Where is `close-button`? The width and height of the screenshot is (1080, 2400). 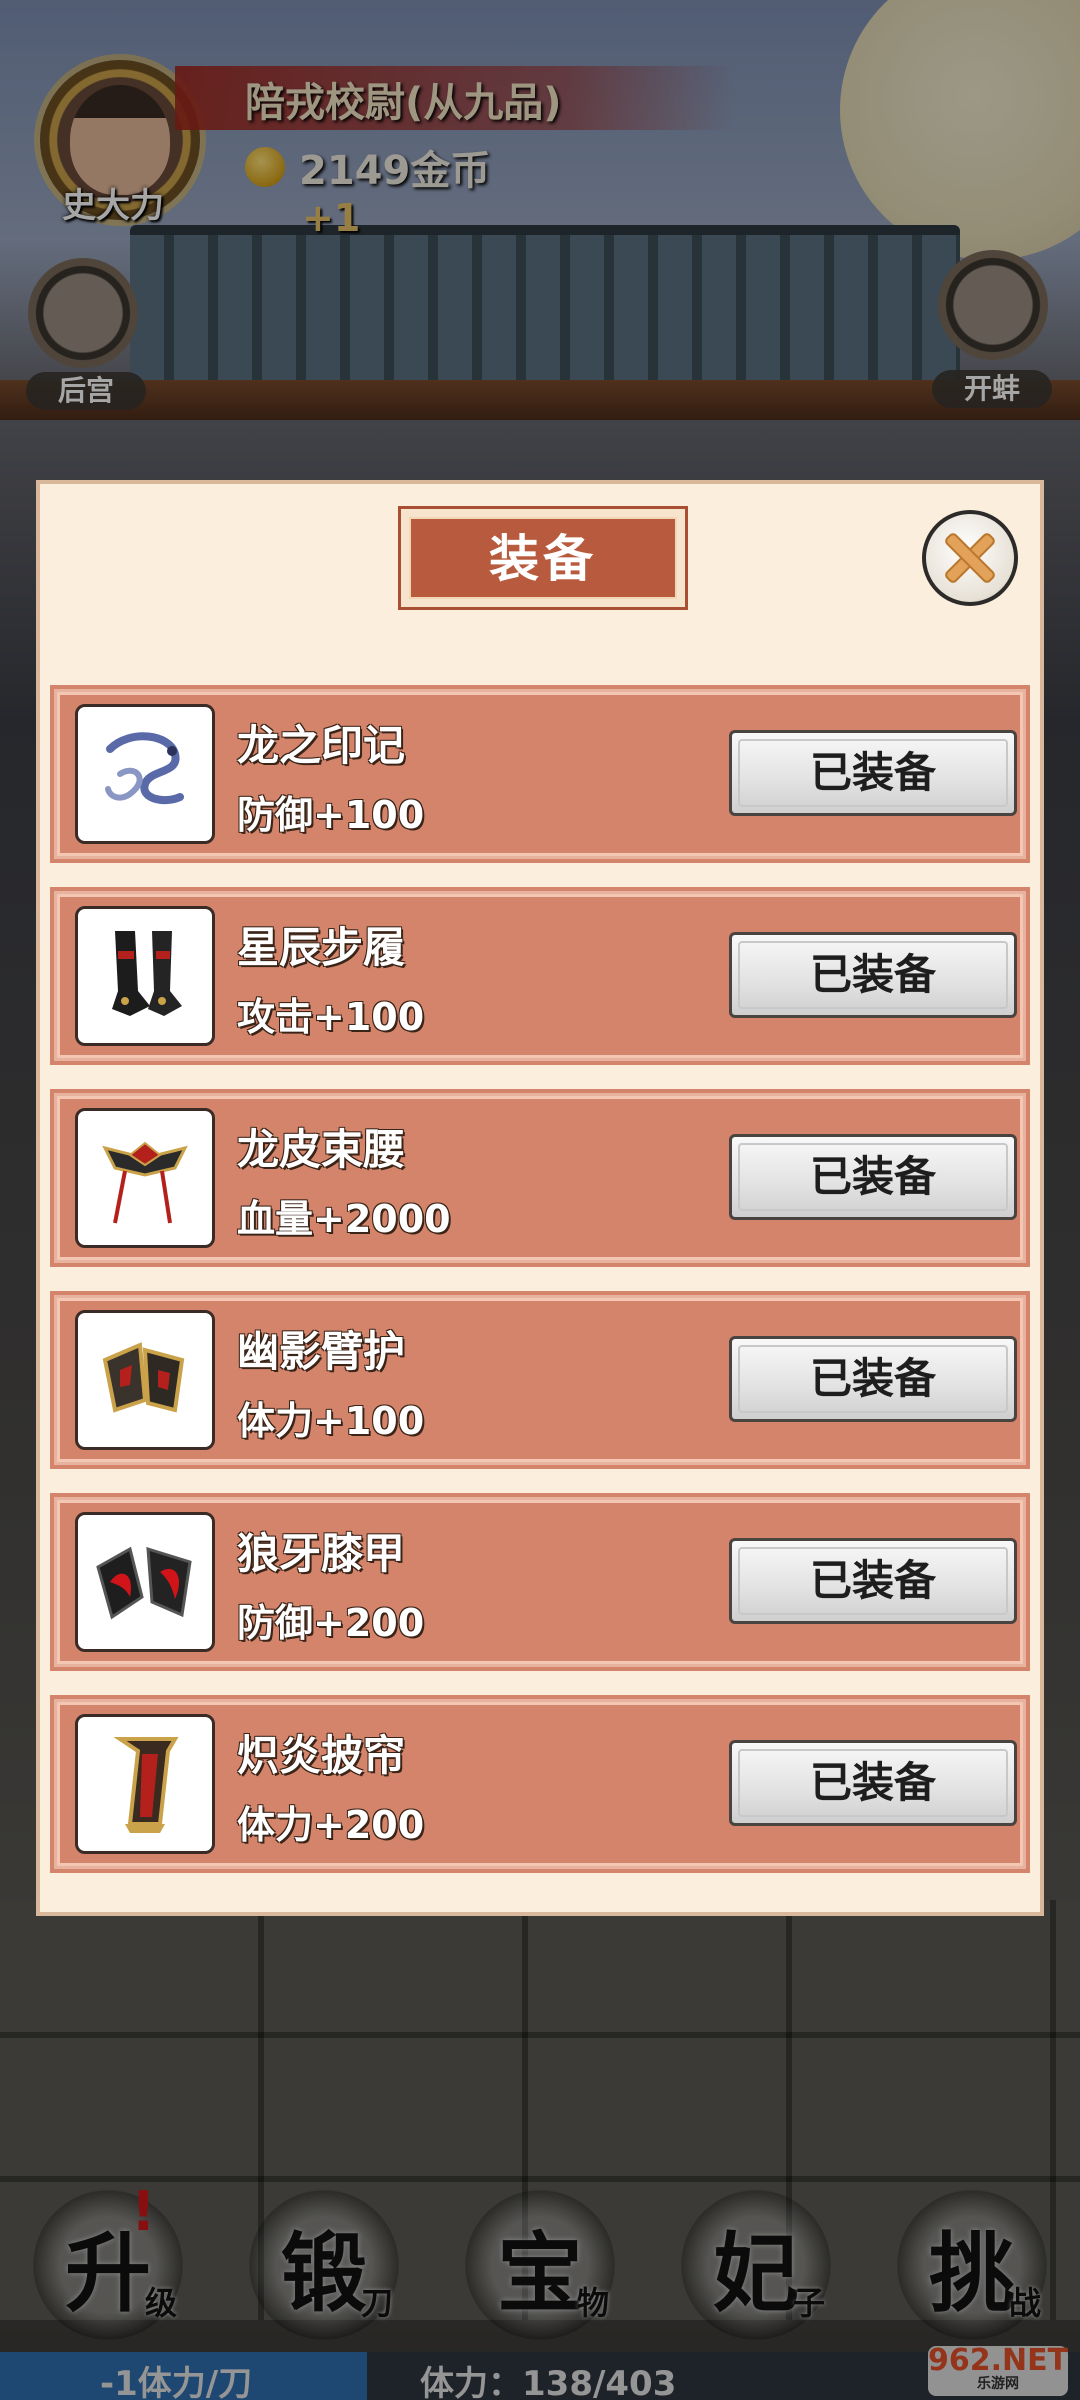 close-button is located at coordinates (970, 558).